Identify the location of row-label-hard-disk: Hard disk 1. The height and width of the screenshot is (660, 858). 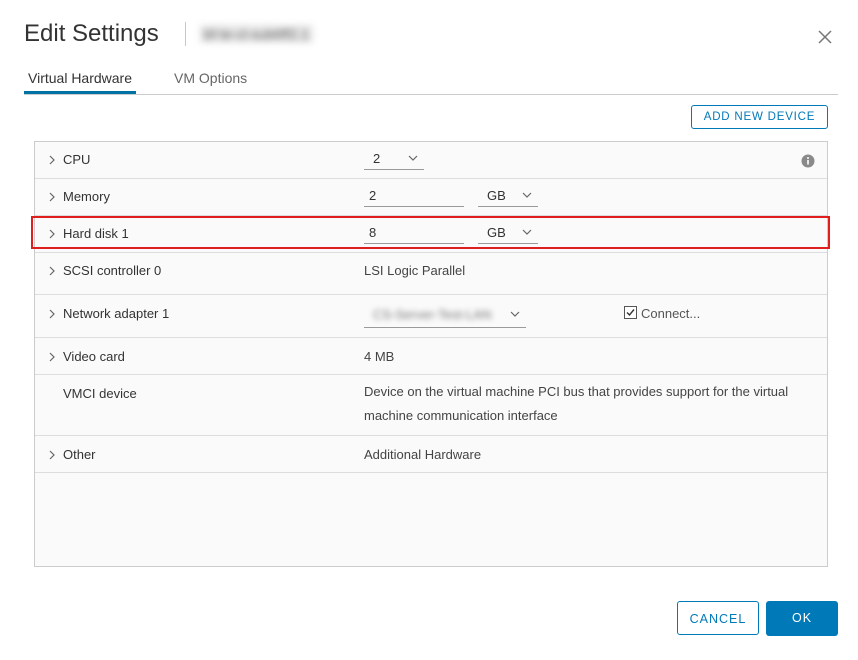
(96, 233).